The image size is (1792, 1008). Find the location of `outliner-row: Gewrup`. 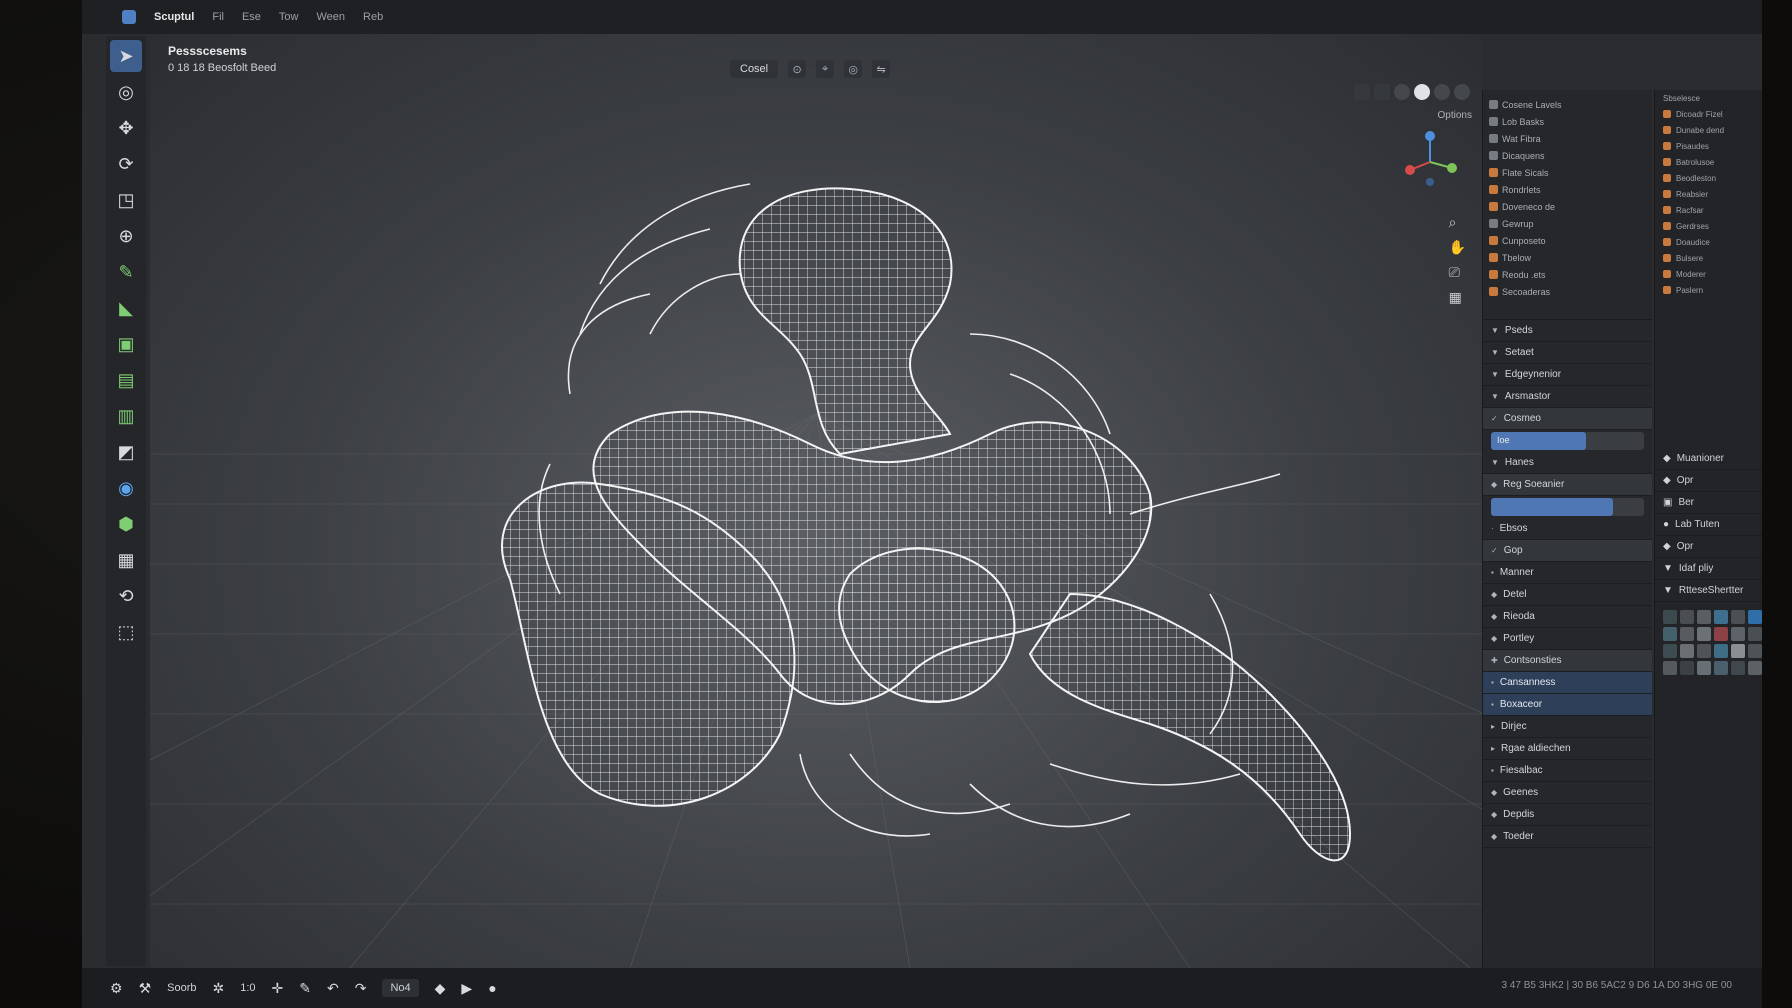

outliner-row: Gewrup is located at coordinates (1567, 223).